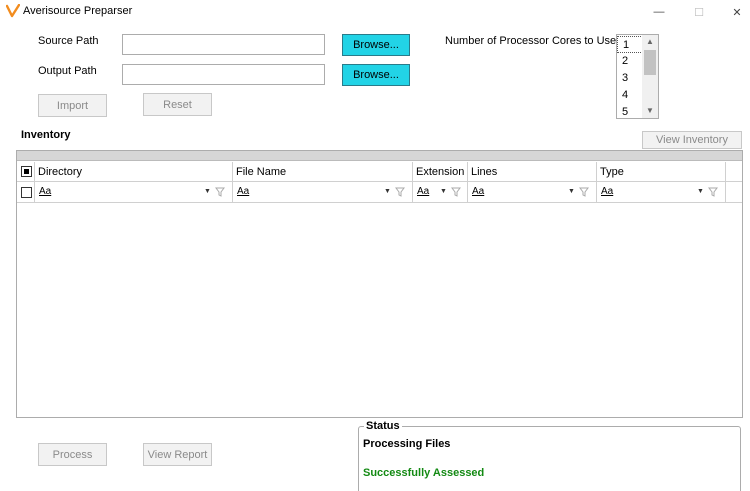 Image resolution: width=750 pixels, height=491 pixels. Describe the element at coordinates (134, 192) in the screenshot. I see `filter-directory: Aa ▼` at that location.